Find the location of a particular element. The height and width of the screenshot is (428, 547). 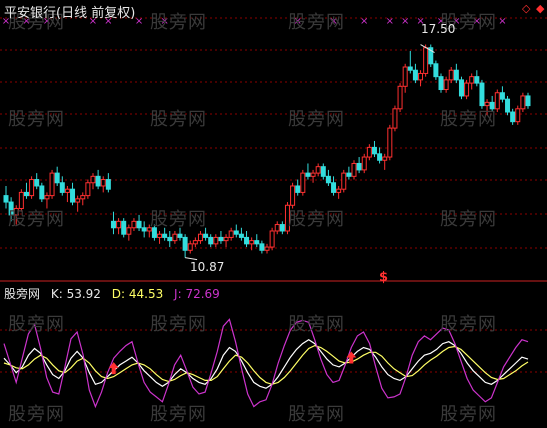

chart-title: 平安银行(日线 前复权) is located at coordinates (70, 13).